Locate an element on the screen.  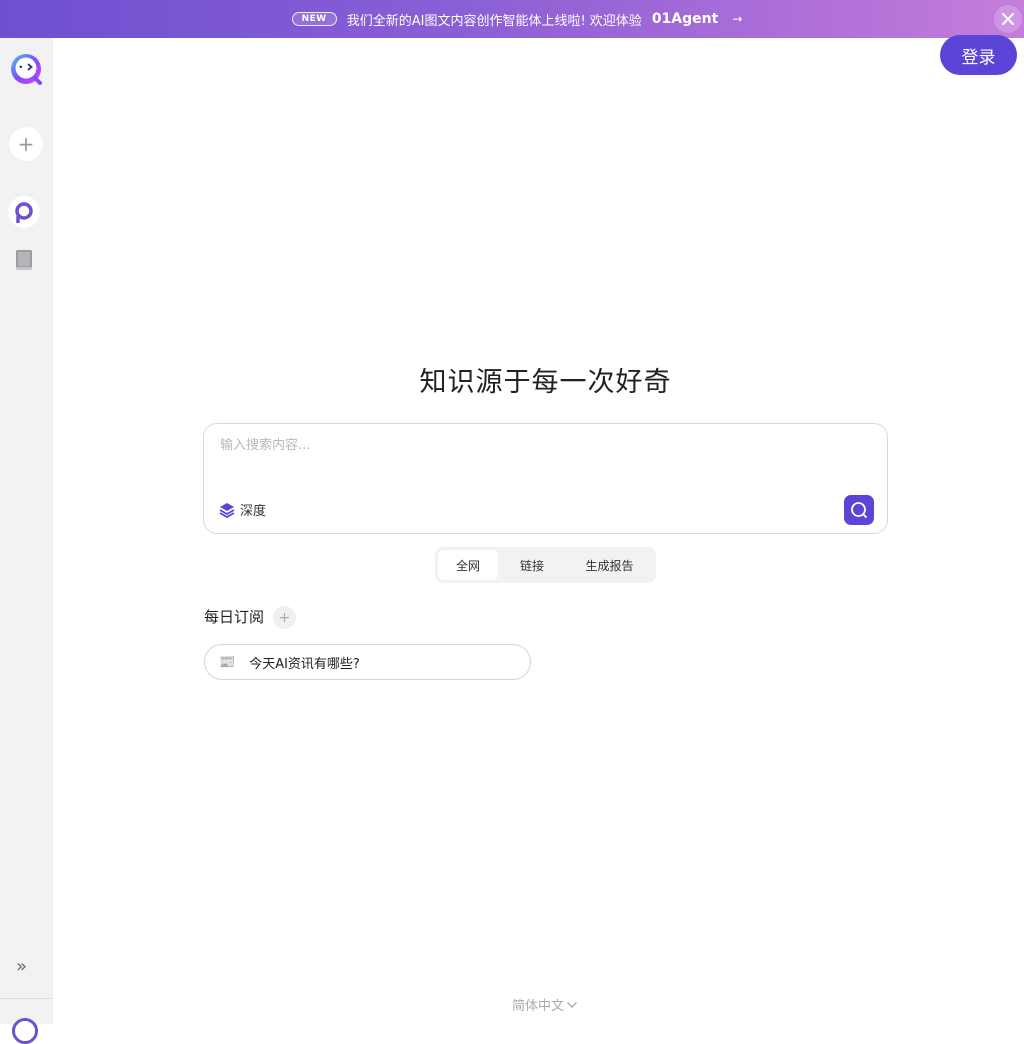
sidebar-divider is located at coordinates (26, 998).